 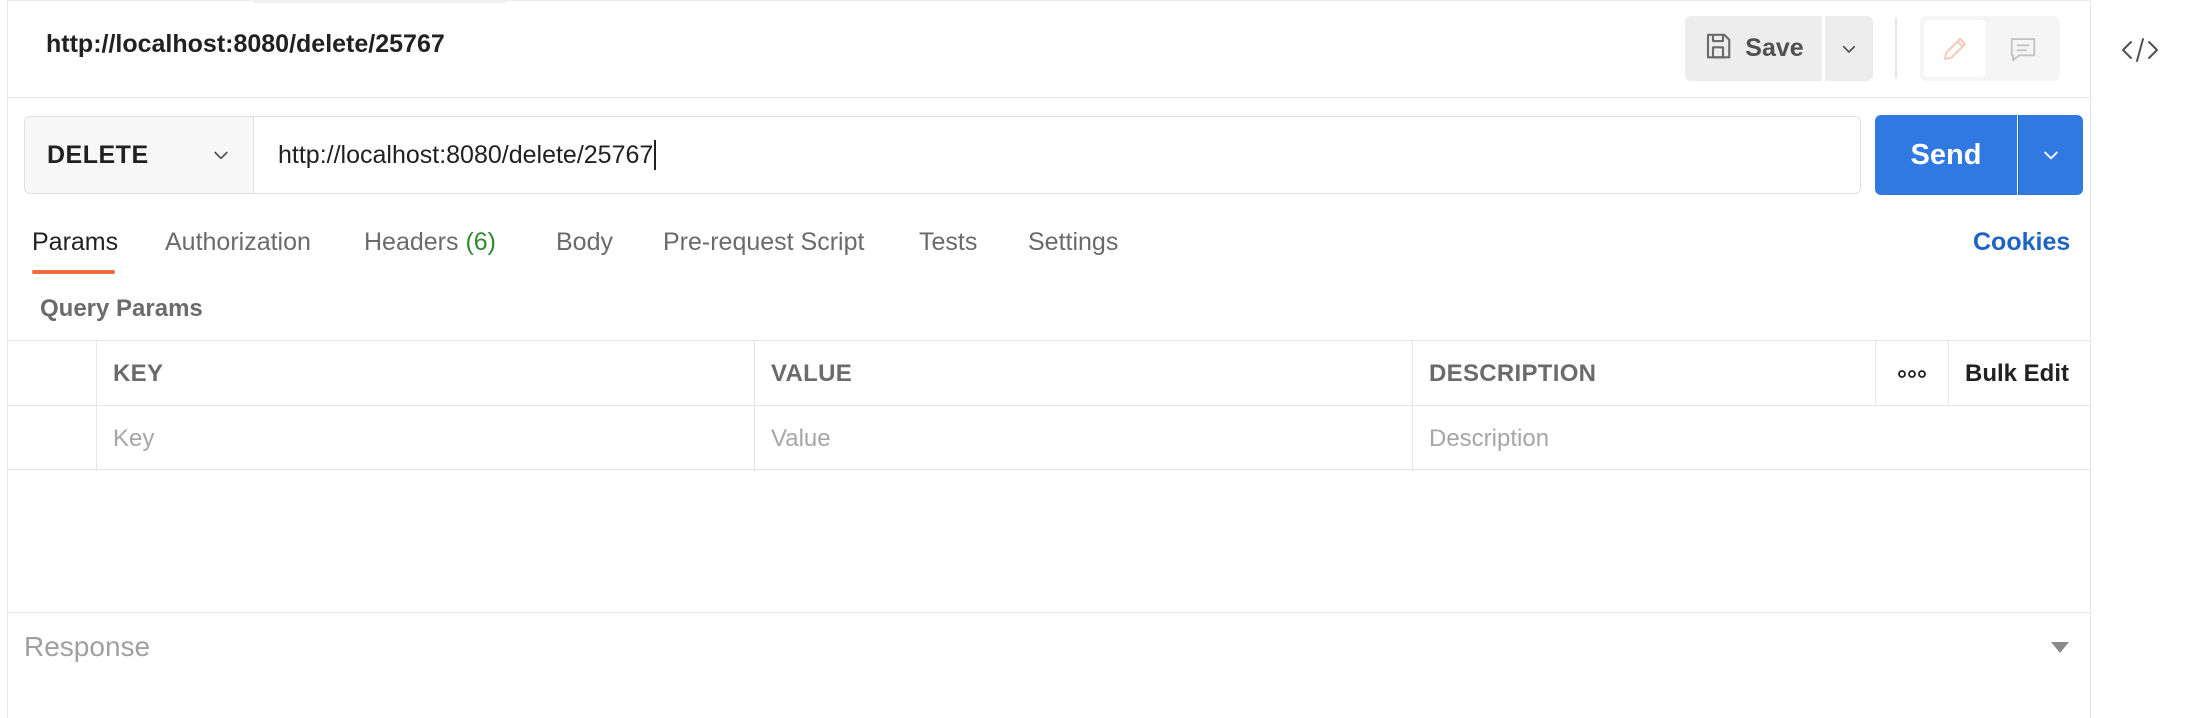 What do you see at coordinates (1049, 665) in the screenshot?
I see `response-pane-header: Response` at bounding box center [1049, 665].